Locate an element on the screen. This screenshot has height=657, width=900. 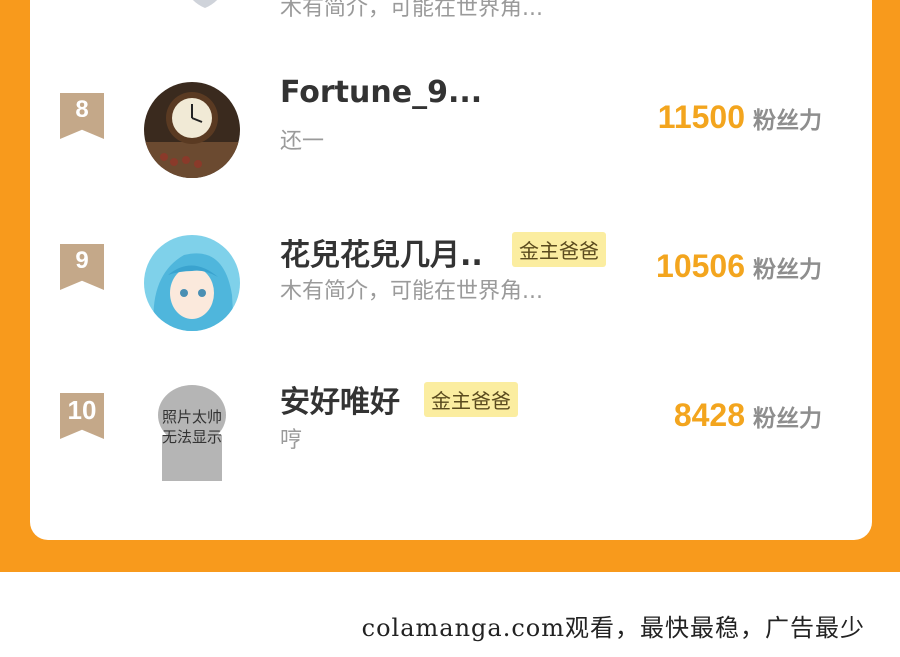
rank-badge: 9 is located at coordinates (82, 267).